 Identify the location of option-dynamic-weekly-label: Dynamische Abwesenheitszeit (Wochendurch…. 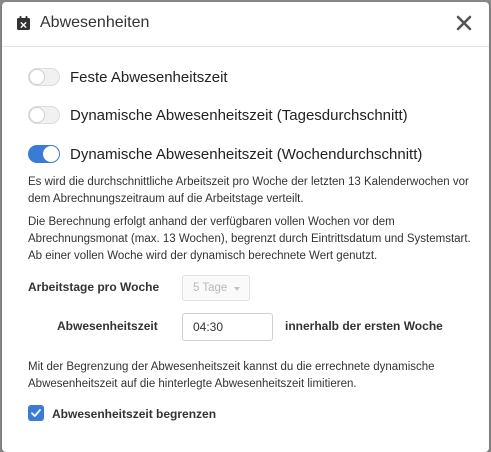
(246, 154).